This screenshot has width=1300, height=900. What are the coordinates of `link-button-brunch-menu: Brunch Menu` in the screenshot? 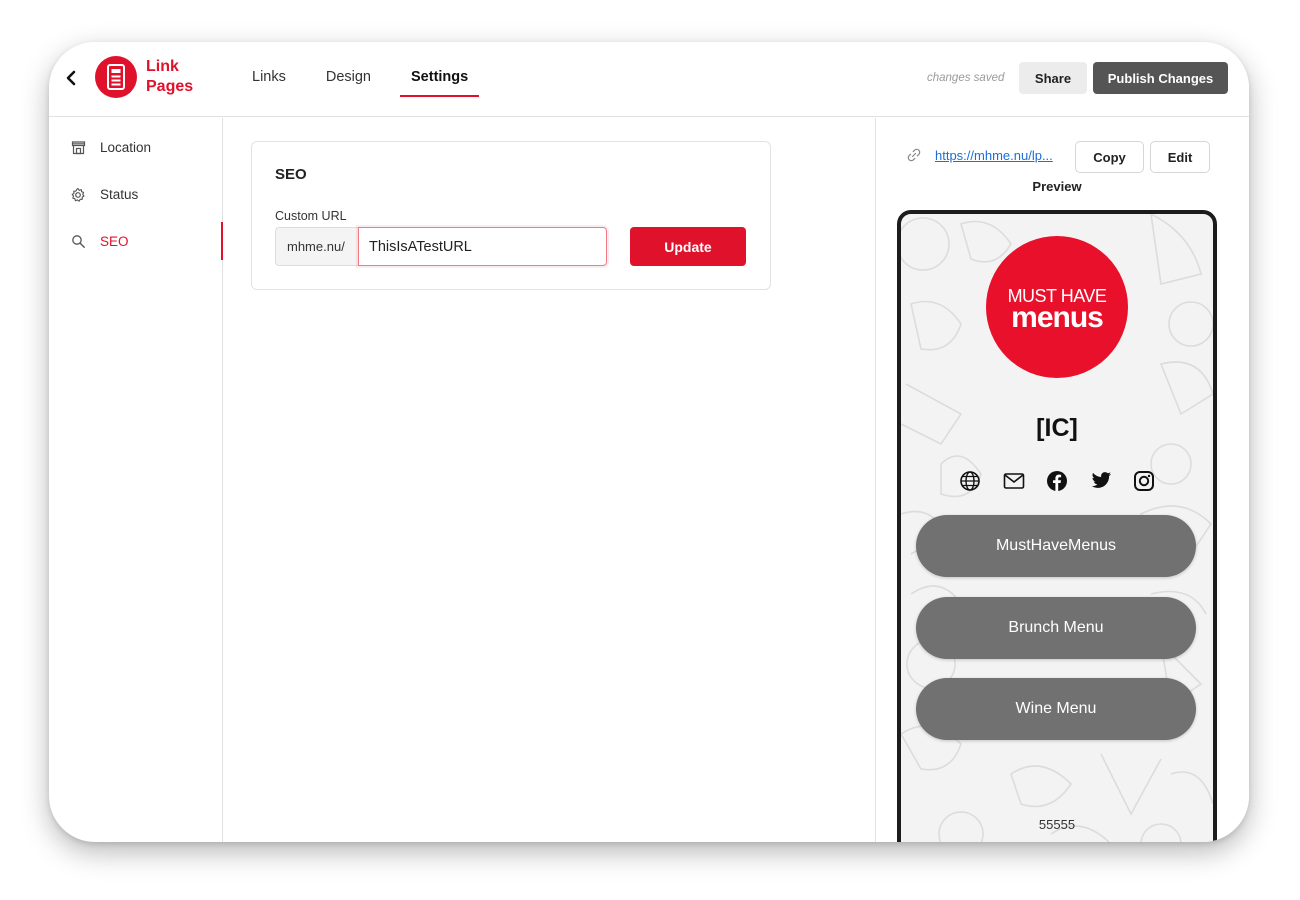 It's located at (1056, 628).